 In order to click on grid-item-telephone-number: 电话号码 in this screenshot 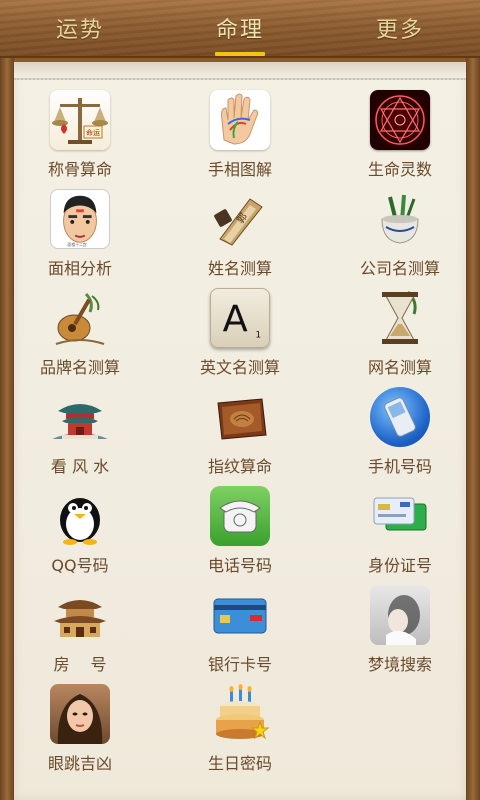, I will do `click(240, 534)`.